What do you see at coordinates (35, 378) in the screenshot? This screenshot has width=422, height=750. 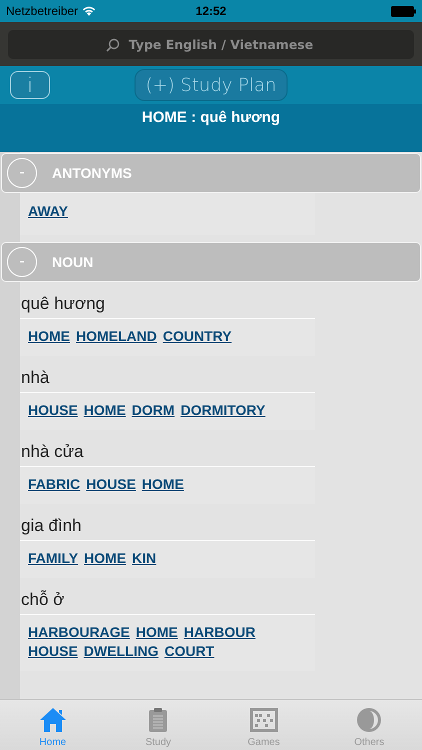 I see `meaning-text: nhà` at bounding box center [35, 378].